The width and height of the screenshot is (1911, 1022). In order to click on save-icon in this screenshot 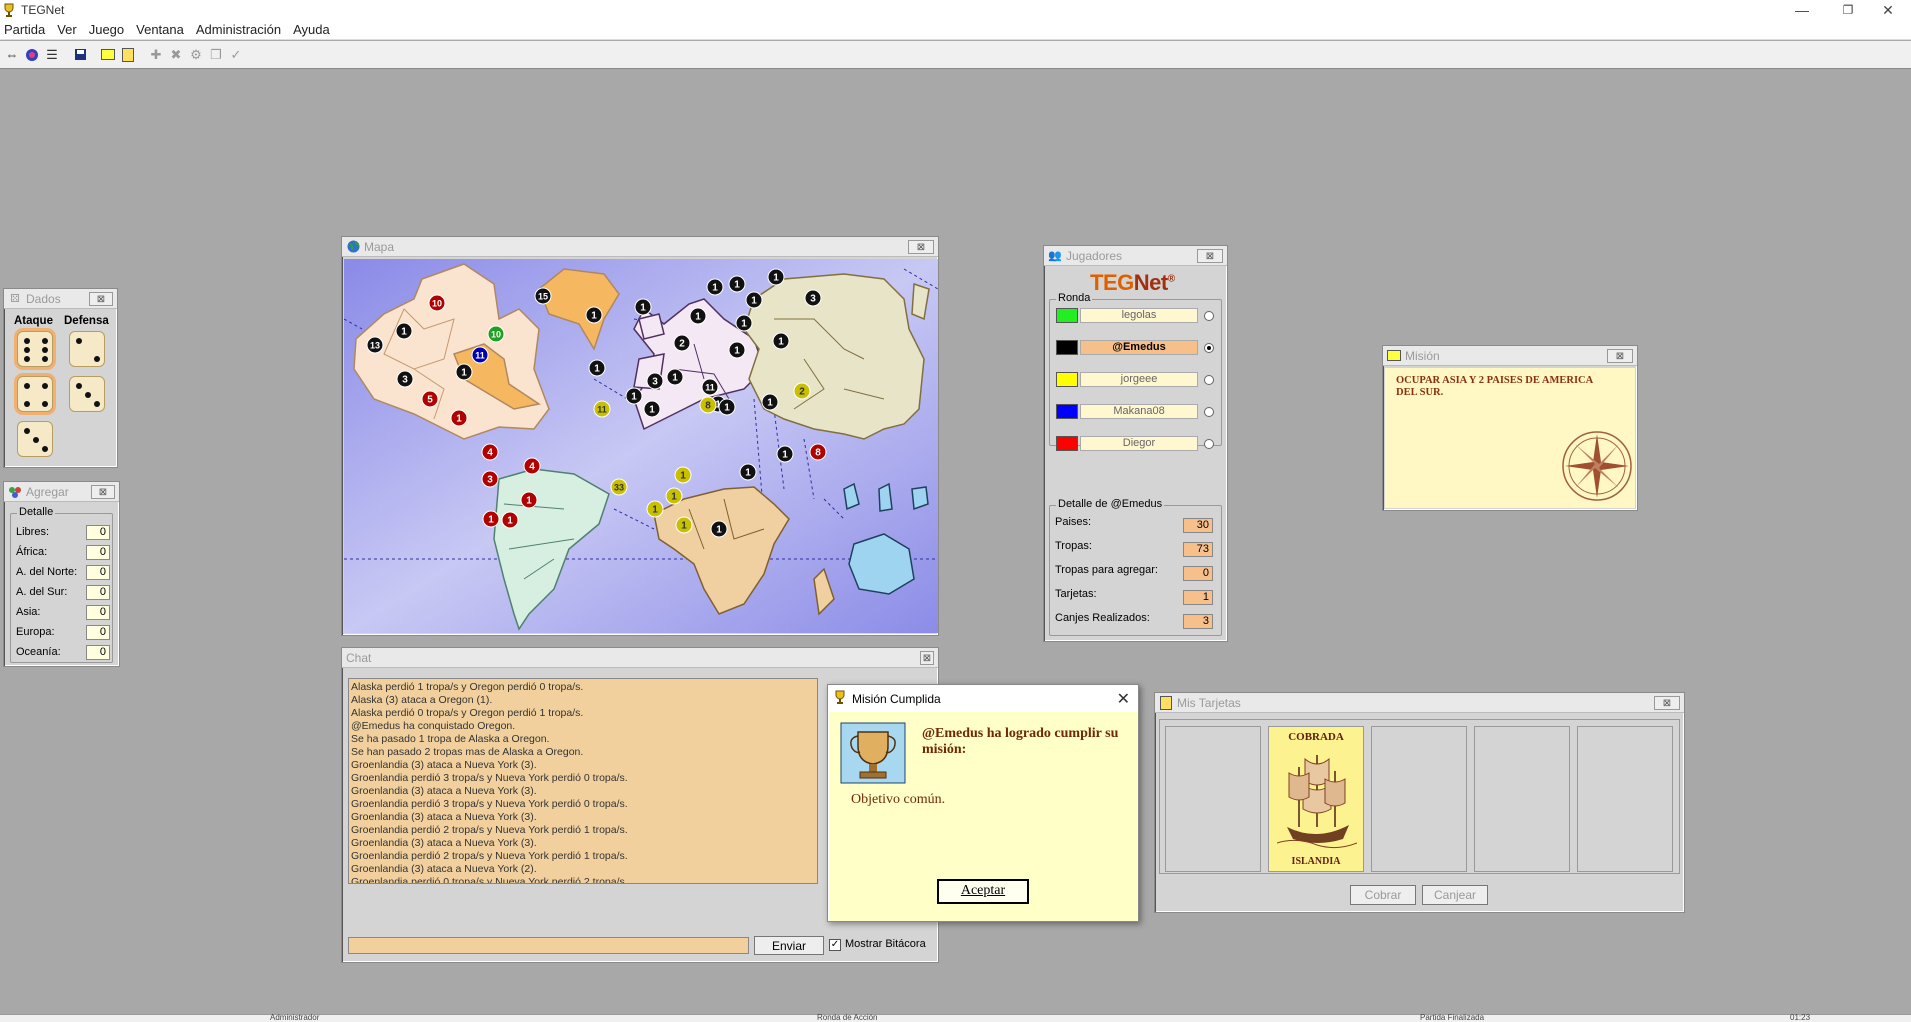, I will do `click(80, 55)`.